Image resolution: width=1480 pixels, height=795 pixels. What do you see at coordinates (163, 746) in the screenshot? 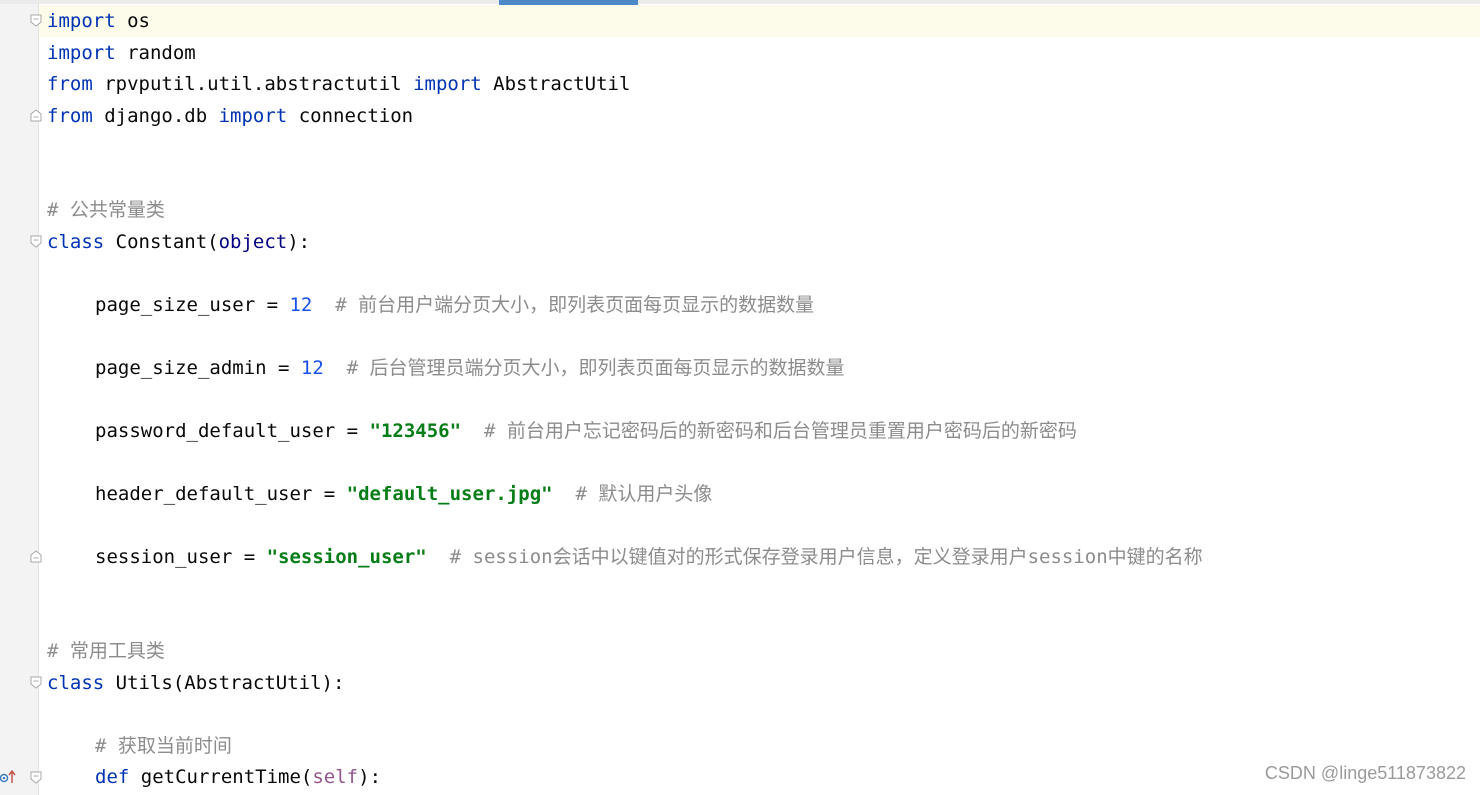
I see `code-comment: # 获取当前时间` at bounding box center [163, 746].